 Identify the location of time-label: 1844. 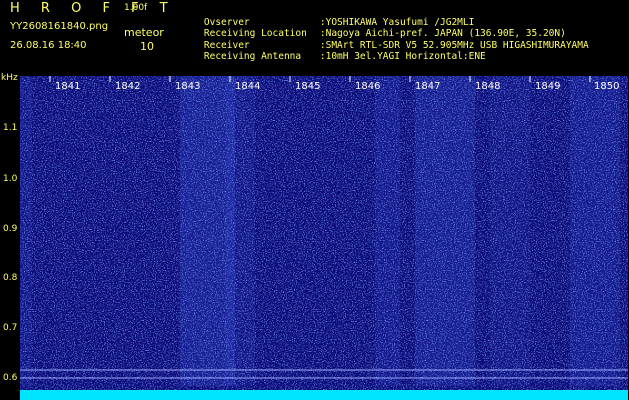
(248, 86).